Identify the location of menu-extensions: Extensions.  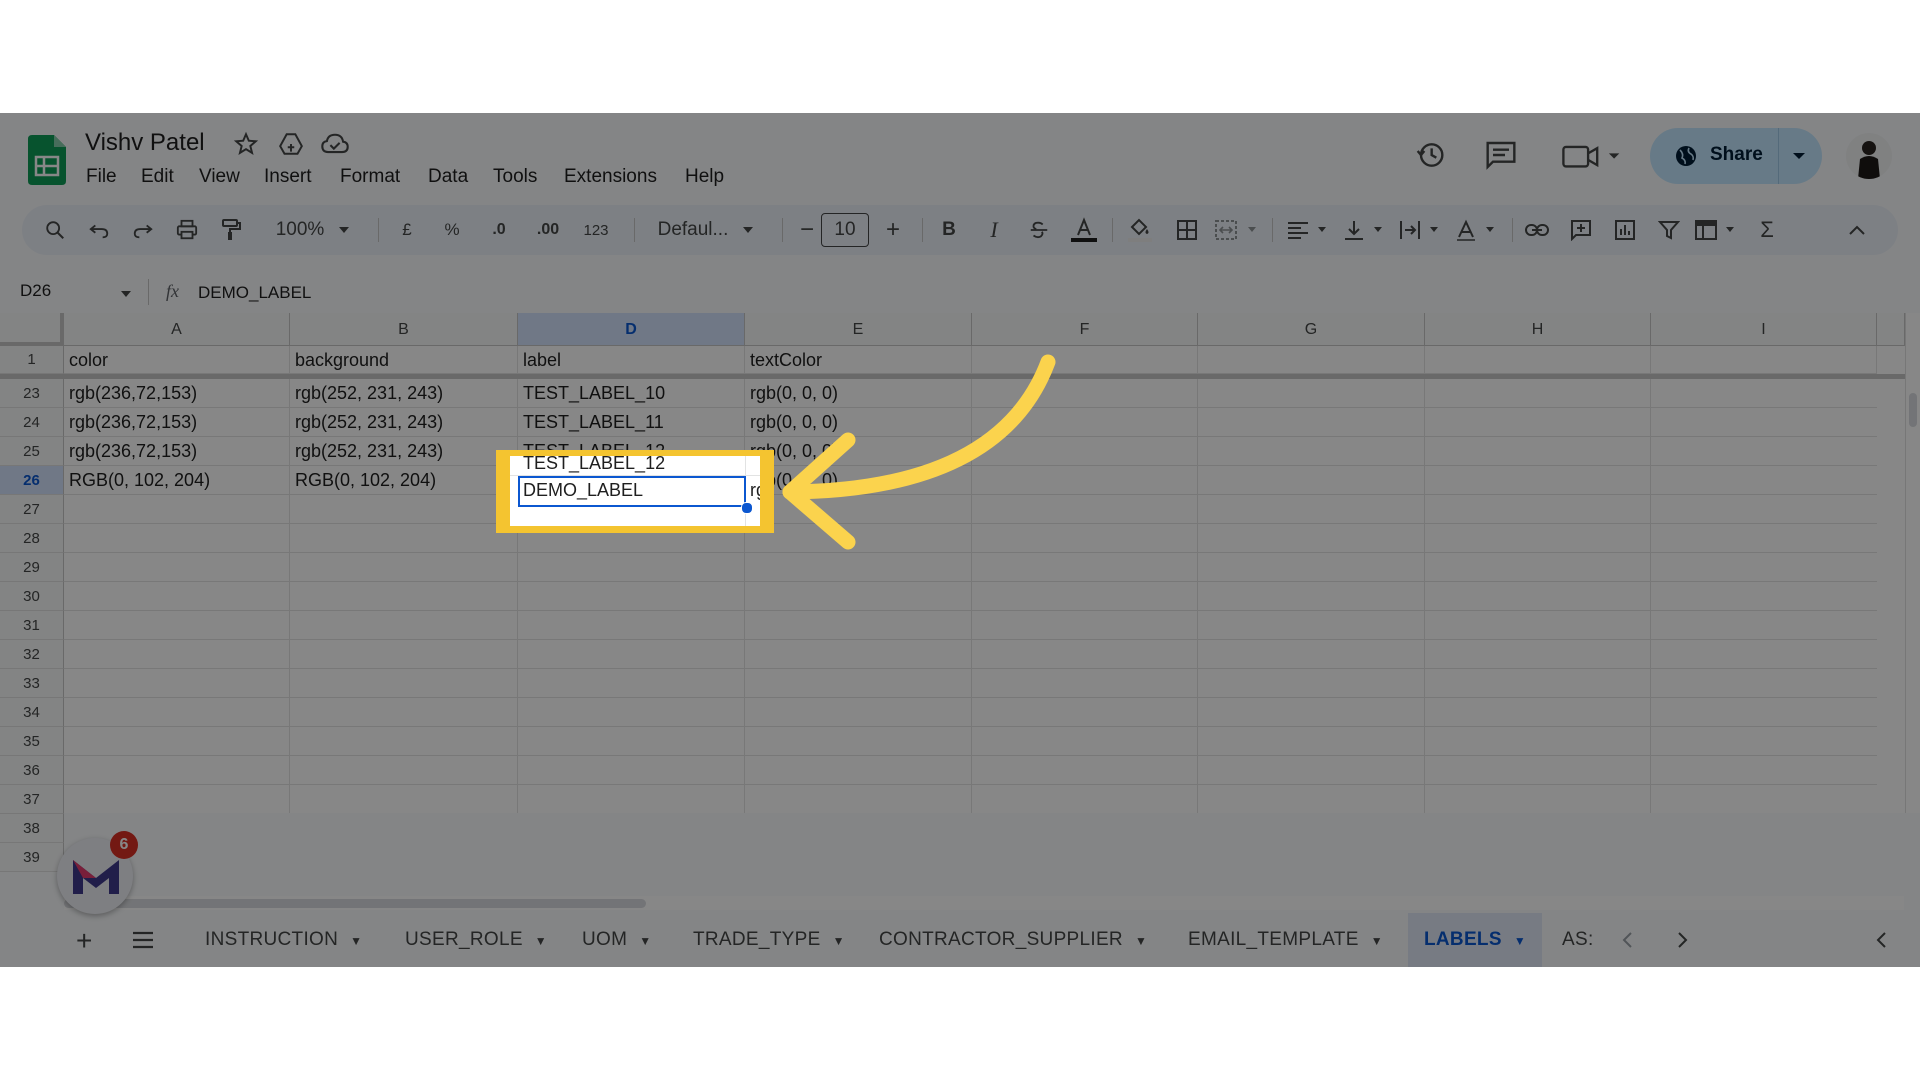
(610, 177).